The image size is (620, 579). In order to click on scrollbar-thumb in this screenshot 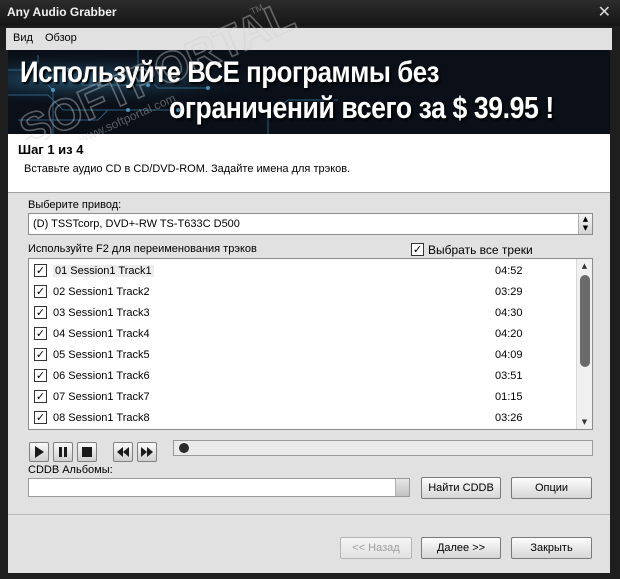, I will do `click(585, 321)`.